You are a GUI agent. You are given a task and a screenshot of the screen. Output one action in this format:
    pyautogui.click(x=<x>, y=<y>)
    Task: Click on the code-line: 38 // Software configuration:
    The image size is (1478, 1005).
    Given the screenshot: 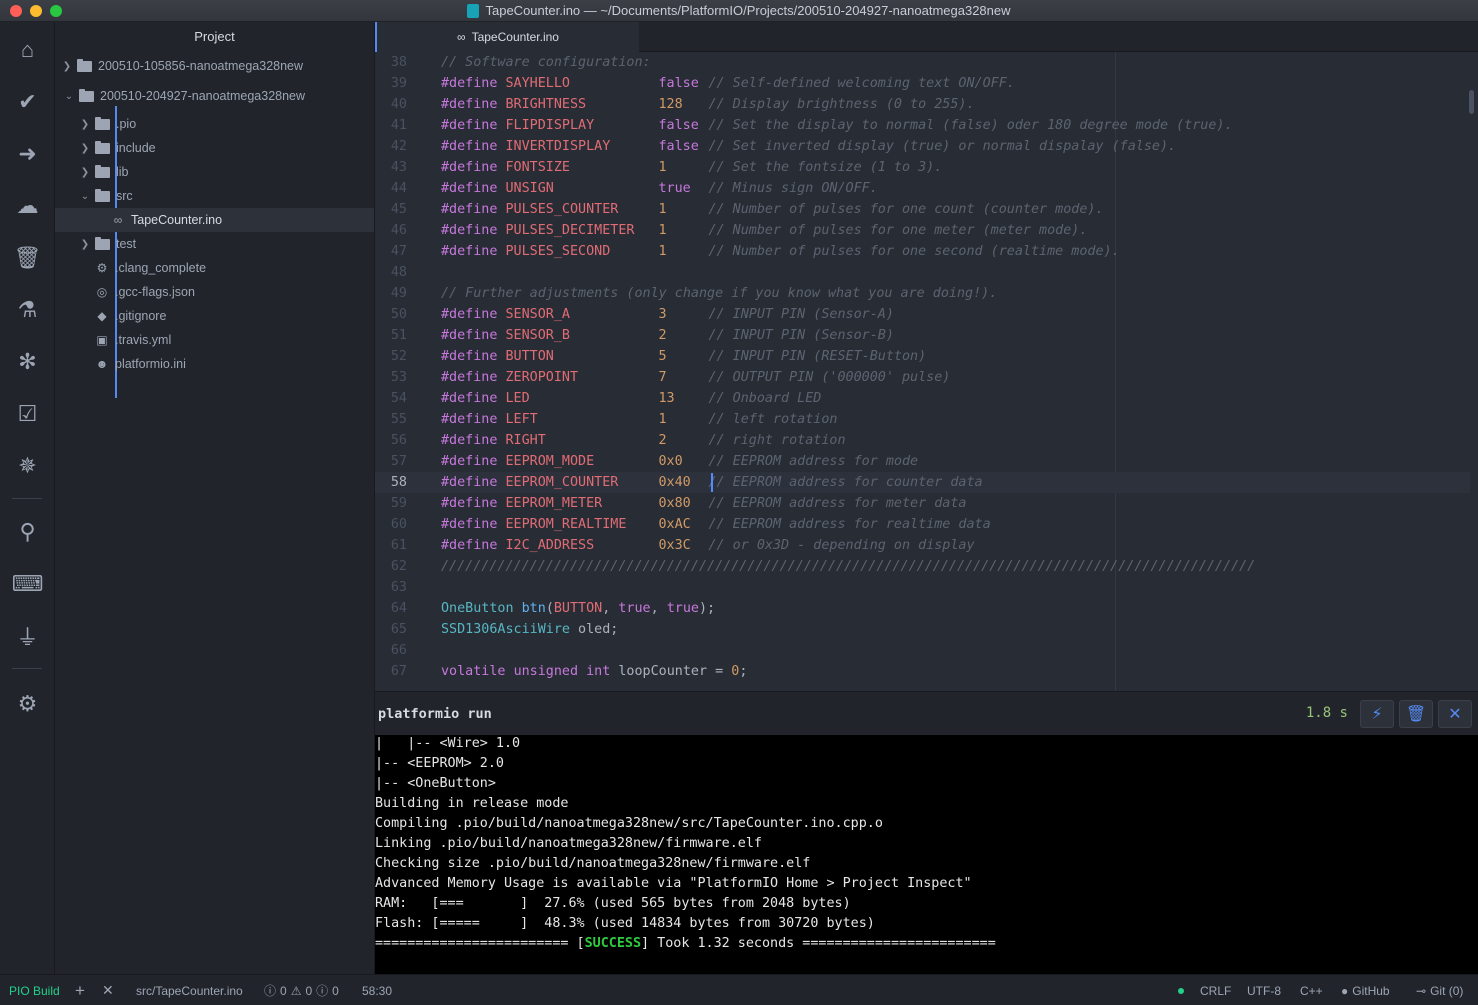 What is the action you would take?
    pyautogui.click(x=922, y=62)
    